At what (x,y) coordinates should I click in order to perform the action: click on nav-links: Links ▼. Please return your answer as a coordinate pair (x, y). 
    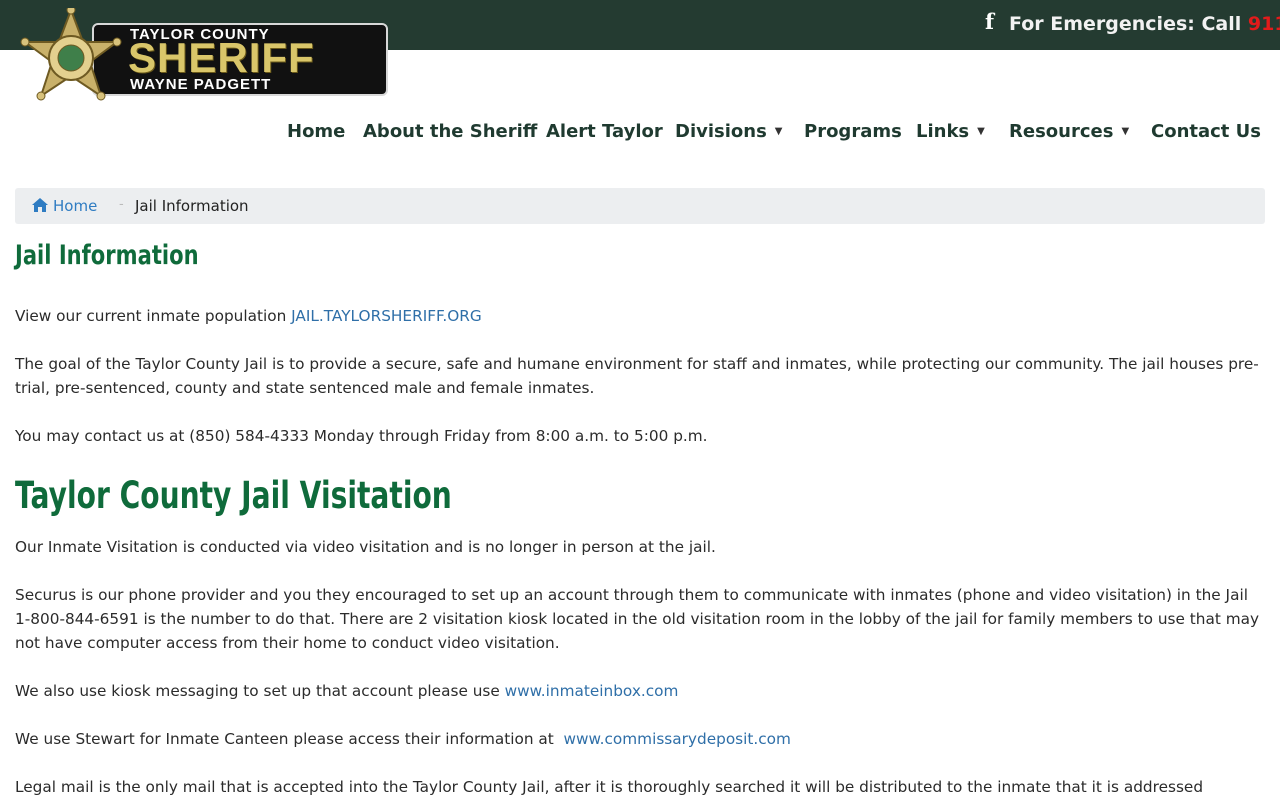
    Looking at the image, I should click on (950, 131).